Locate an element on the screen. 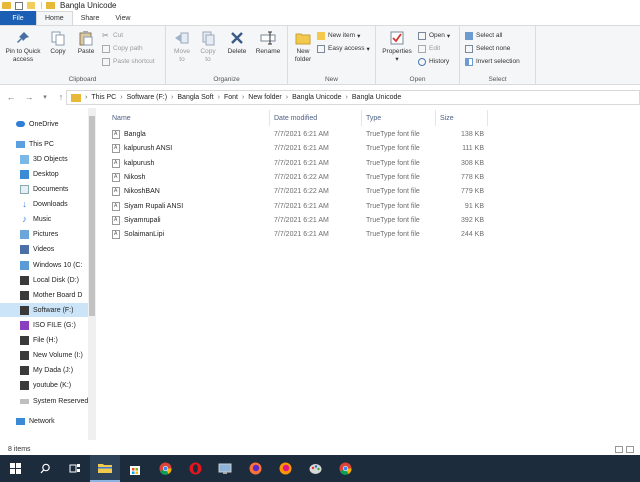 This screenshot has height=482, width=640. cut-button: ✂ Cut is located at coordinates (112, 35).